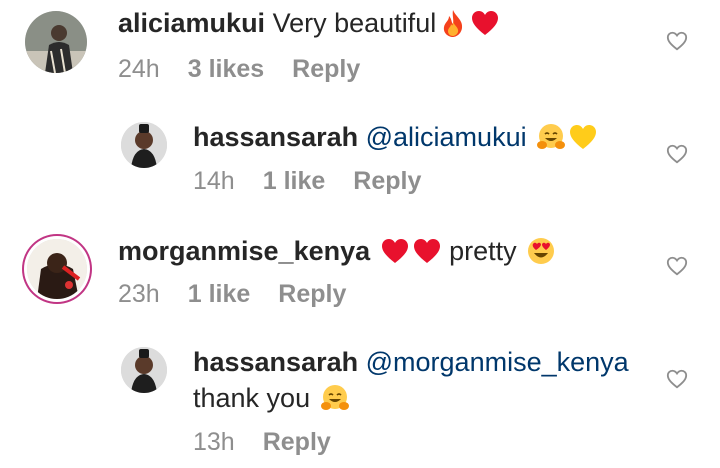 This screenshot has height=468, width=720. I want to click on comment-text: Very beautiful, so click(354, 23).